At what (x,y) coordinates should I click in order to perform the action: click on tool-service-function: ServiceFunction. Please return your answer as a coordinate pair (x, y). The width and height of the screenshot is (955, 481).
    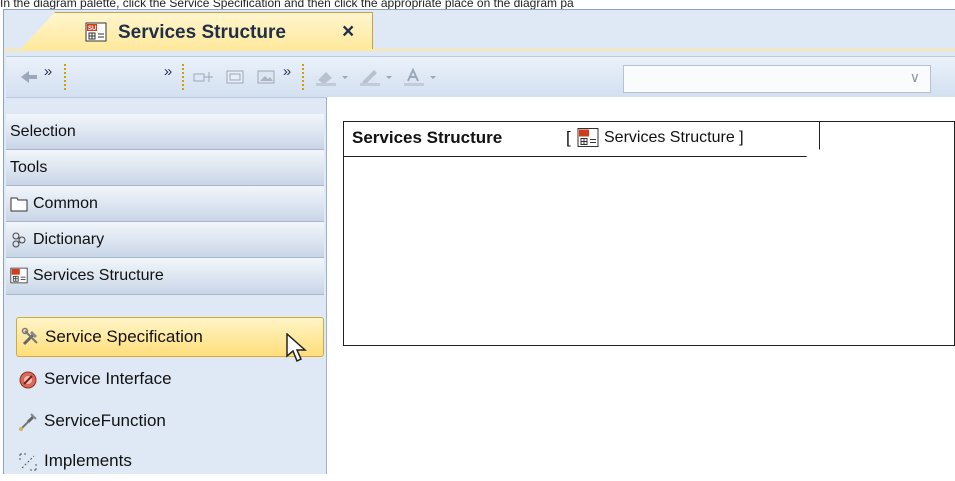
    Looking at the image, I should click on (165, 421).